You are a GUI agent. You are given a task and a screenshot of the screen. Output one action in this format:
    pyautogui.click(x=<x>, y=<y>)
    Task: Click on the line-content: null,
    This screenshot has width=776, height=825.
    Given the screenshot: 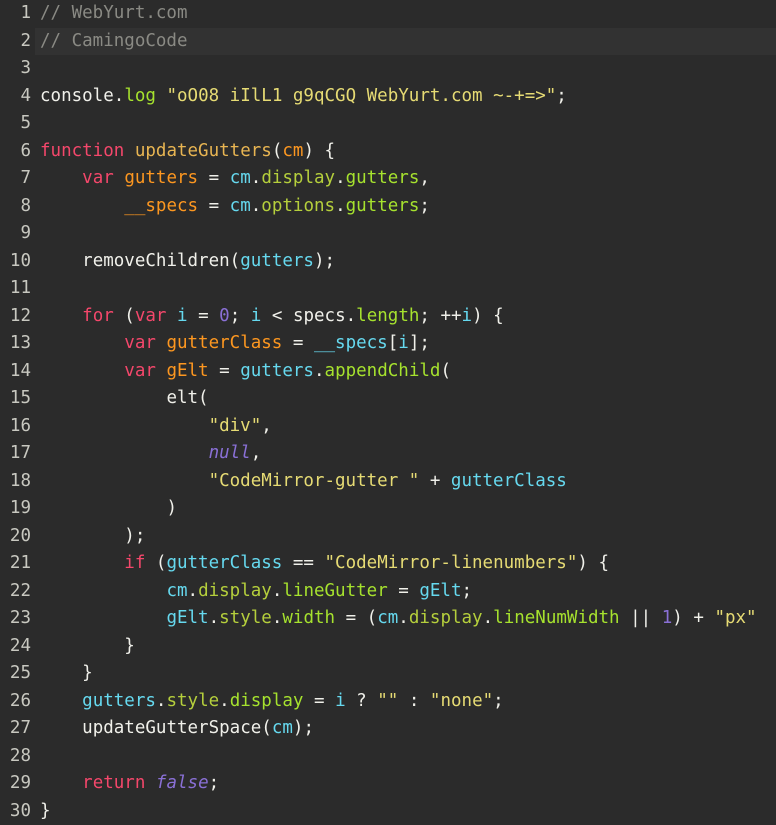 What is the action you would take?
    pyautogui.click(x=151, y=454)
    